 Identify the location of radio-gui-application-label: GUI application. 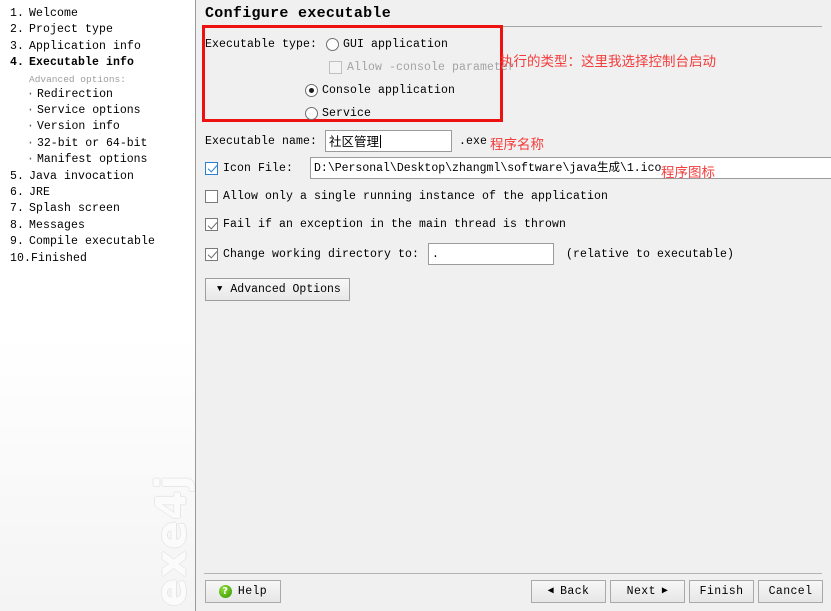
(396, 44).